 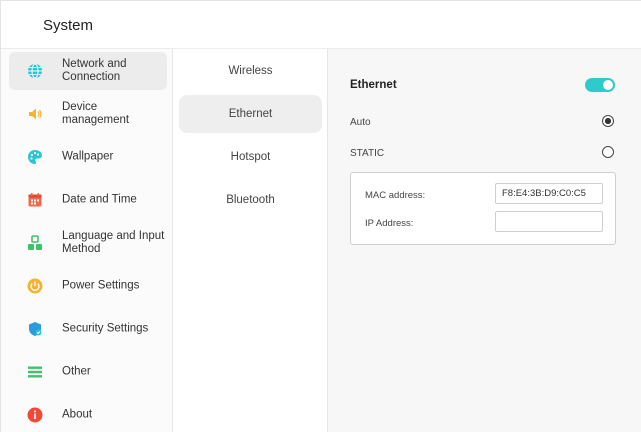 What do you see at coordinates (35, 200) in the screenshot?
I see `calendar-icon` at bounding box center [35, 200].